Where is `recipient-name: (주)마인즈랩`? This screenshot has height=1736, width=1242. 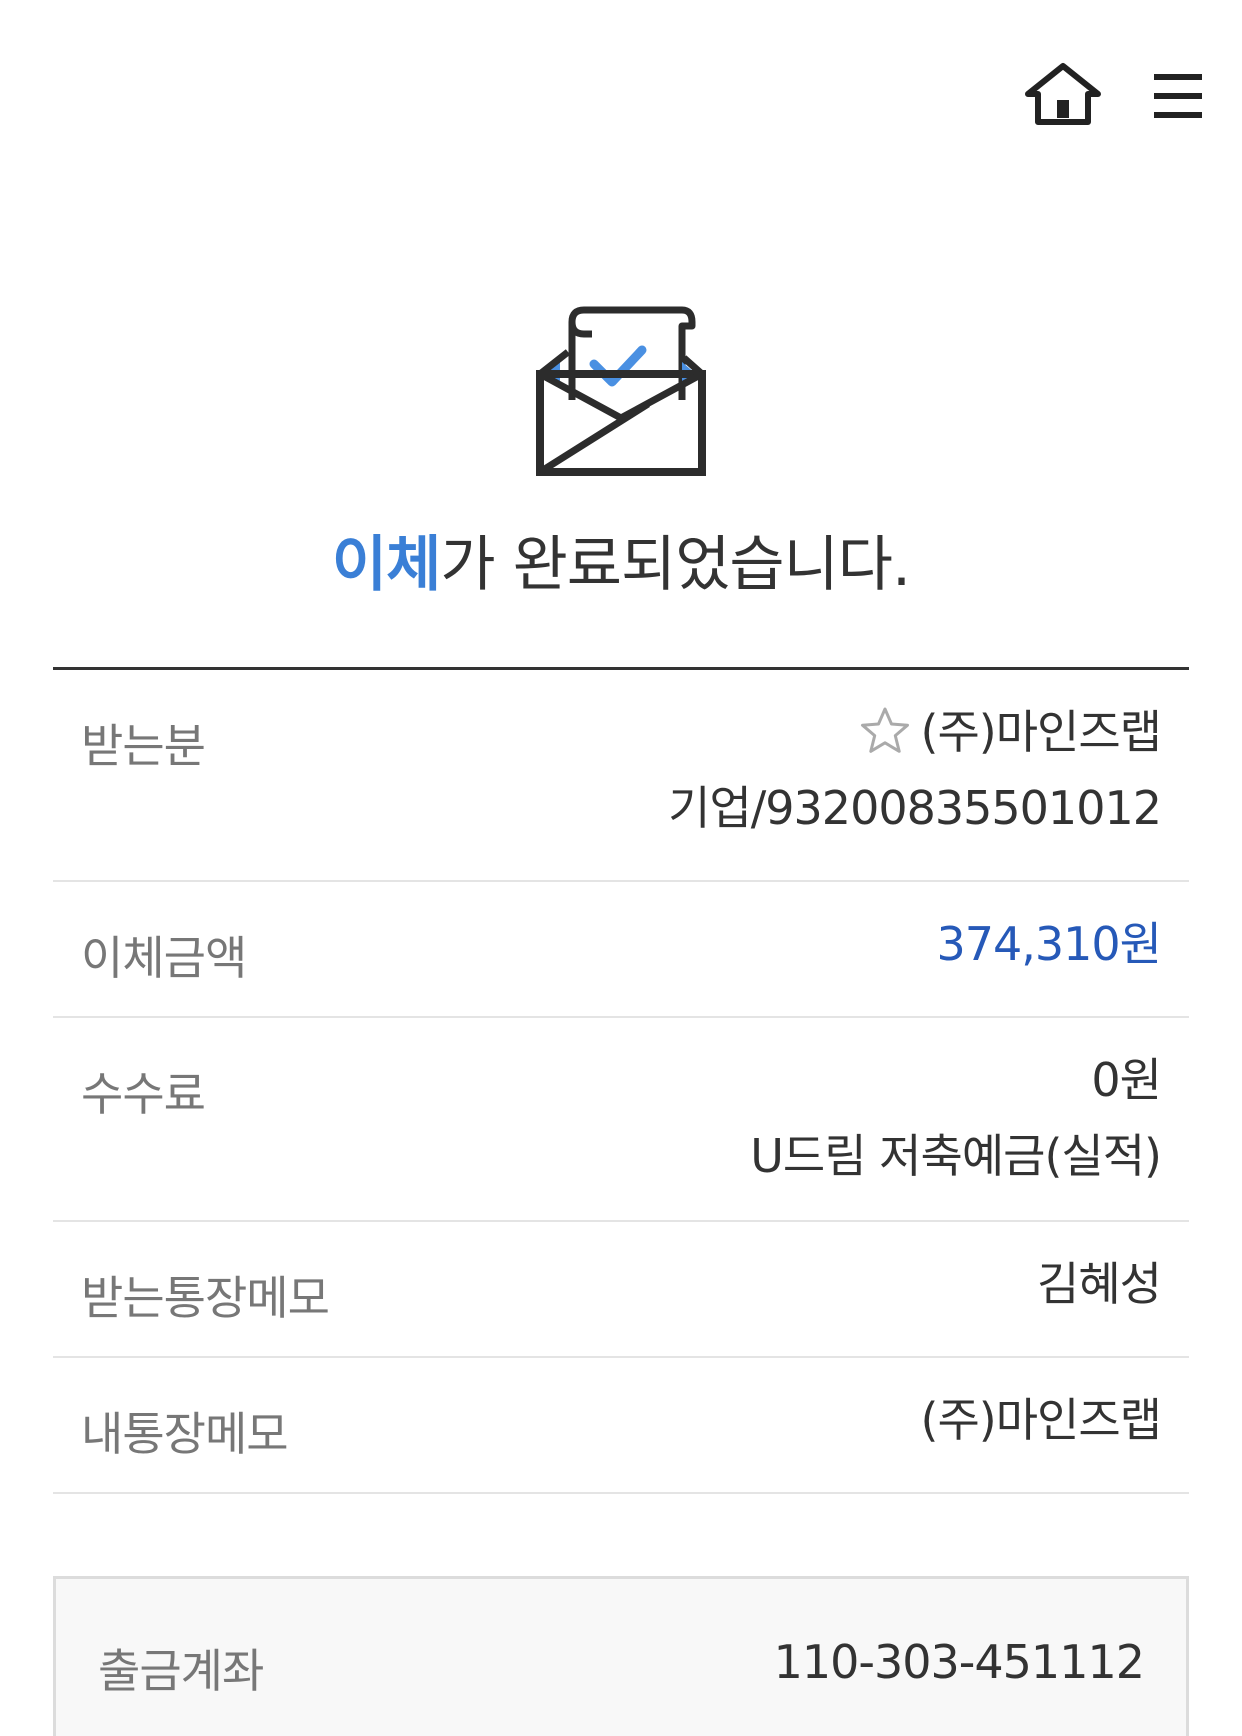
recipient-name: (주)마인즈랩 is located at coordinates (1041, 732).